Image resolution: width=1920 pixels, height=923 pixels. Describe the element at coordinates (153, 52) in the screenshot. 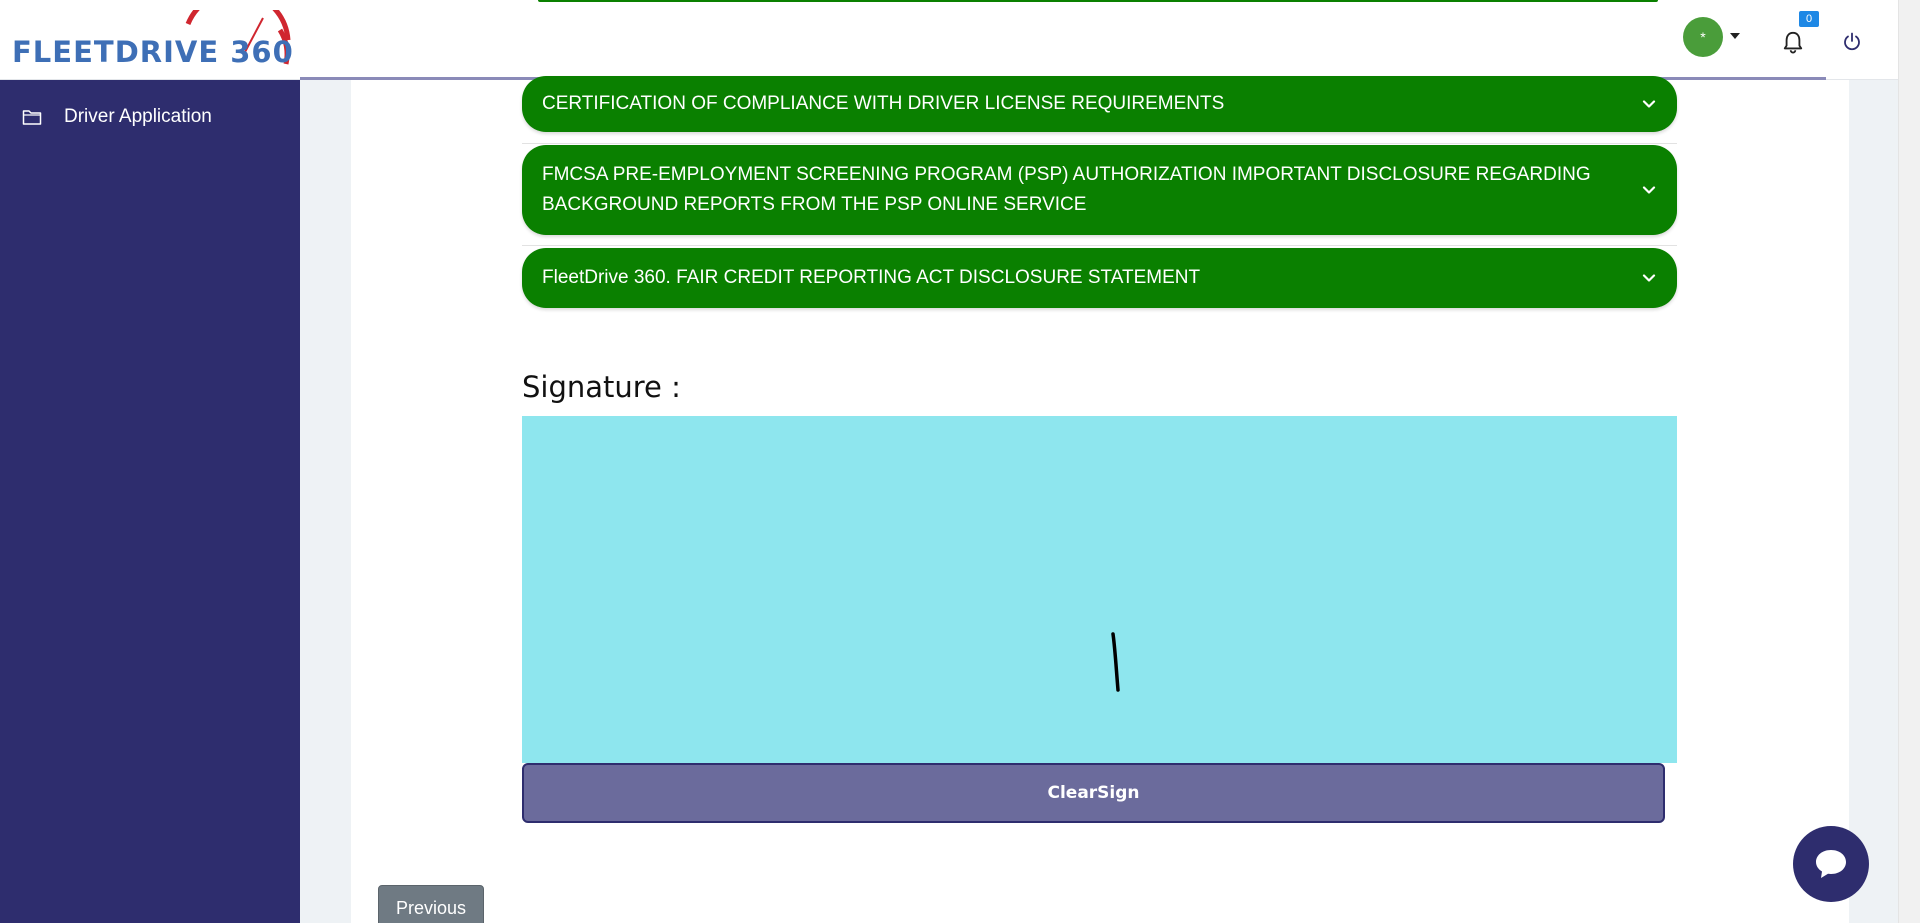

I see `logo-text: FLEETDRIVE 360` at that location.